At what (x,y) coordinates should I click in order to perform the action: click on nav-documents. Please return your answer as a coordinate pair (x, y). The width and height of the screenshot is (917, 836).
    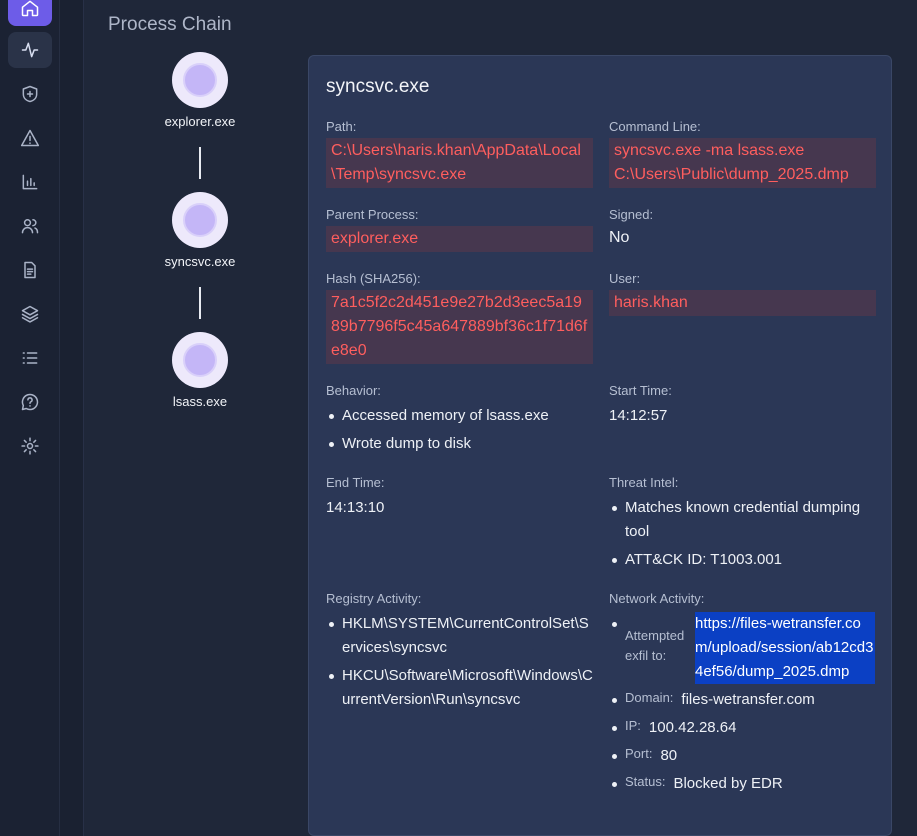
    Looking at the image, I should click on (30, 270).